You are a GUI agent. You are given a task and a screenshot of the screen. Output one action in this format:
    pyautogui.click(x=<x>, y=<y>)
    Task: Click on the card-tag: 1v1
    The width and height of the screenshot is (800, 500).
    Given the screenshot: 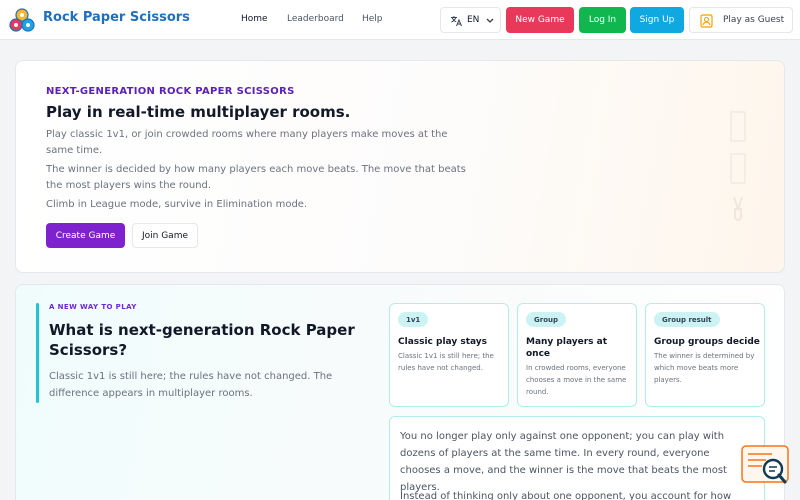 What is the action you would take?
    pyautogui.click(x=413, y=319)
    